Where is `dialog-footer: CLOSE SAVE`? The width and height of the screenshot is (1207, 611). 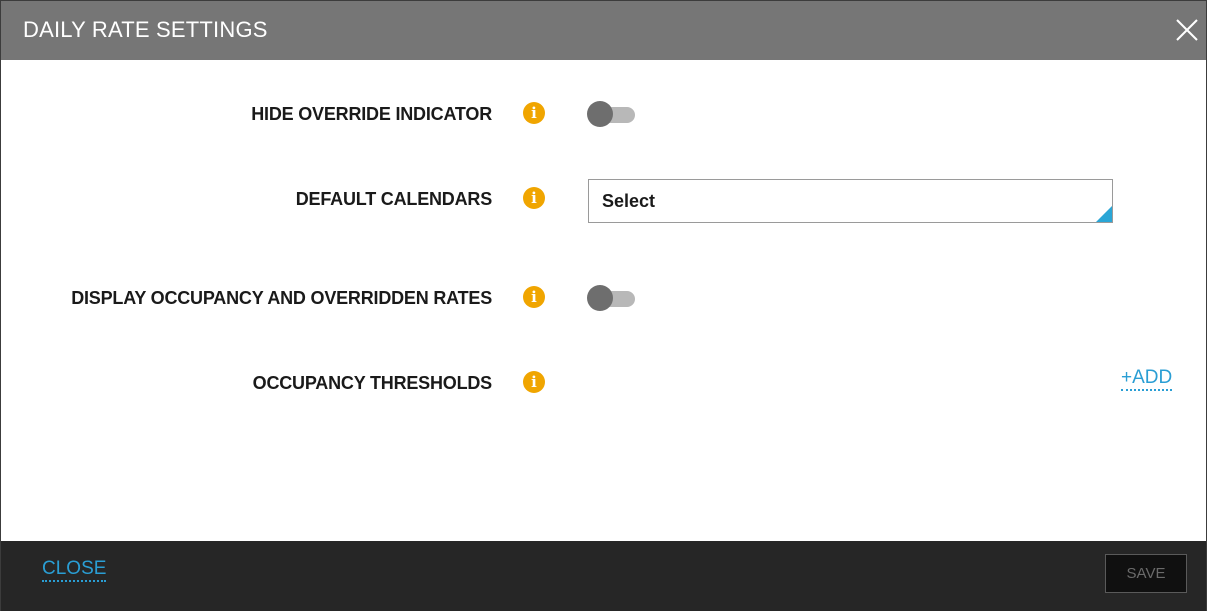 dialog-footer: CLOSE SAVE is located at coordinates (603, 576).